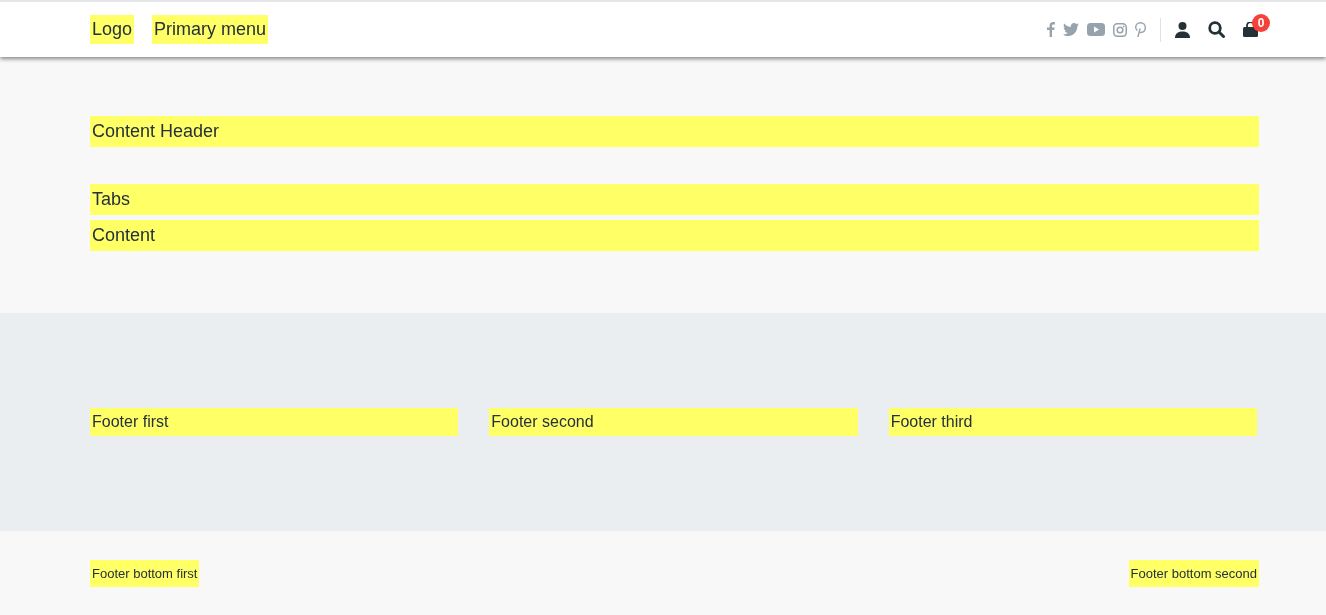  I want to click on content-region: Content, so click(674, 235).